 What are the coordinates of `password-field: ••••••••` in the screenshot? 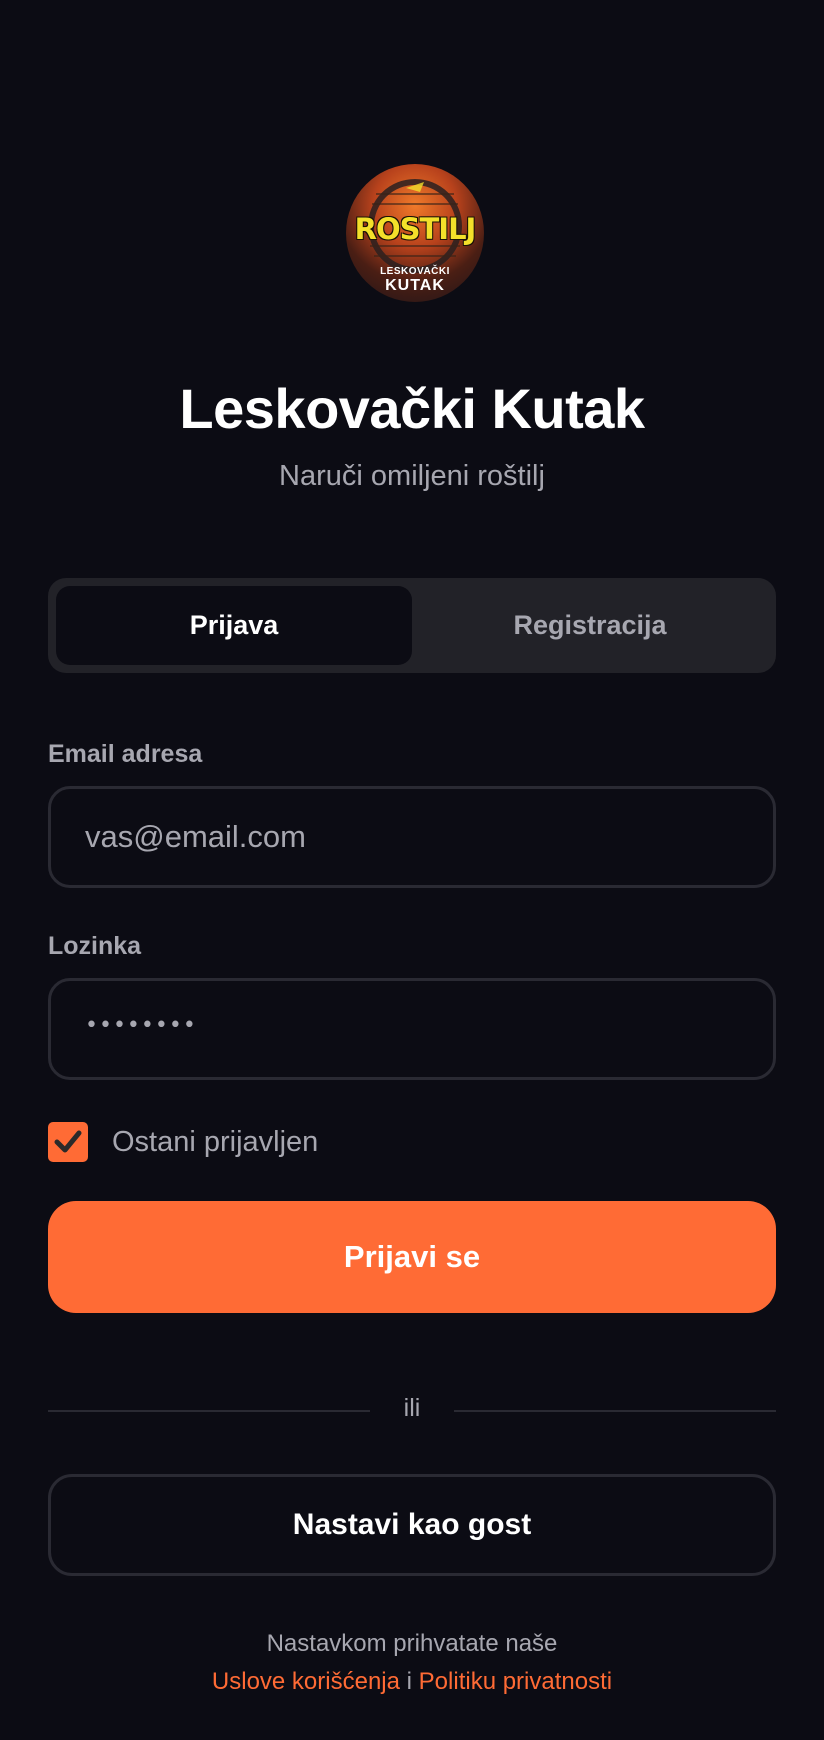 It's located at (412, 1029).